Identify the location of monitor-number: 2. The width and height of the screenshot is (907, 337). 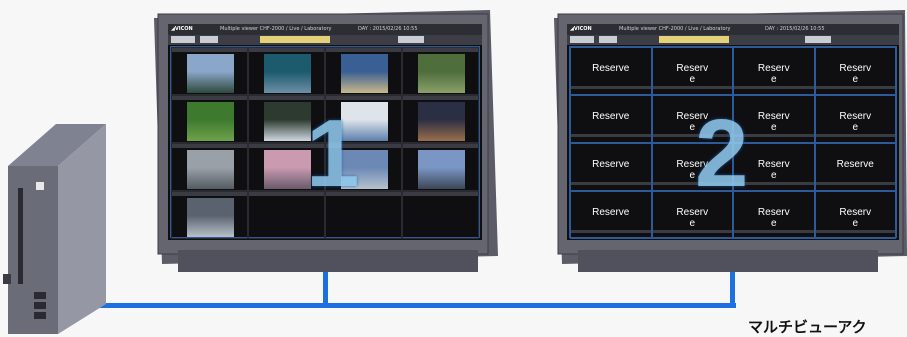
(722, 153).